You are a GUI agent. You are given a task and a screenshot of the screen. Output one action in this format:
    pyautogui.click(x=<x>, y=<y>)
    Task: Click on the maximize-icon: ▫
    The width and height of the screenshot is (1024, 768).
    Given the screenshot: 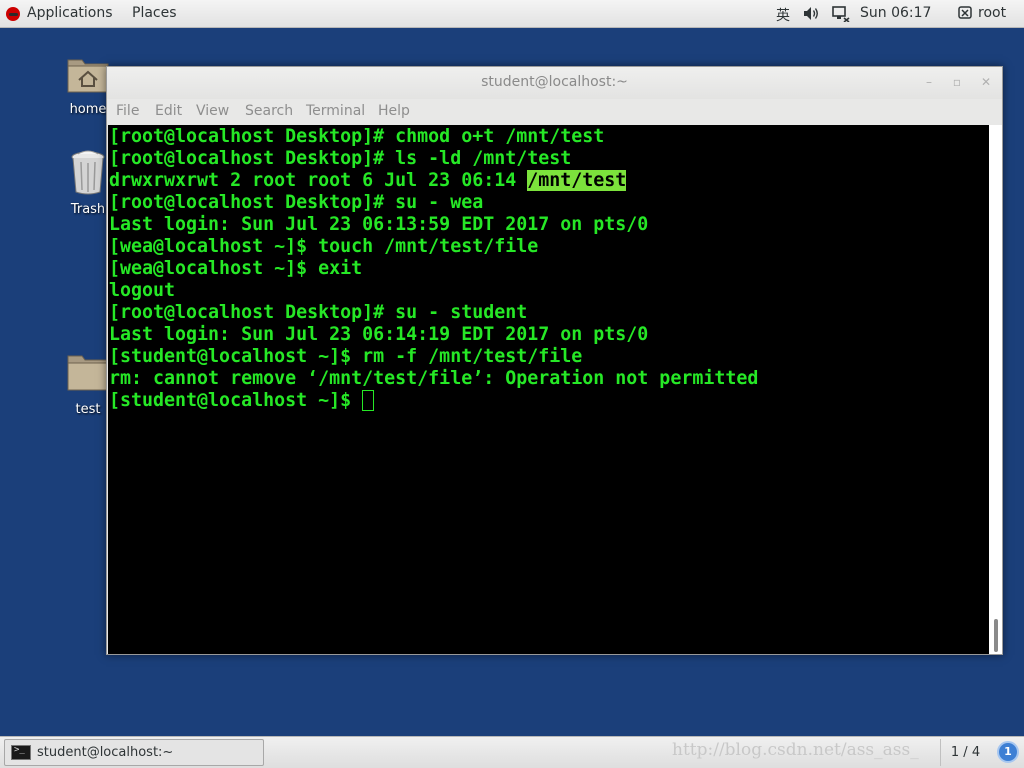 What is the action you would take?
    pyautogui.click(x=957, y=82)
    